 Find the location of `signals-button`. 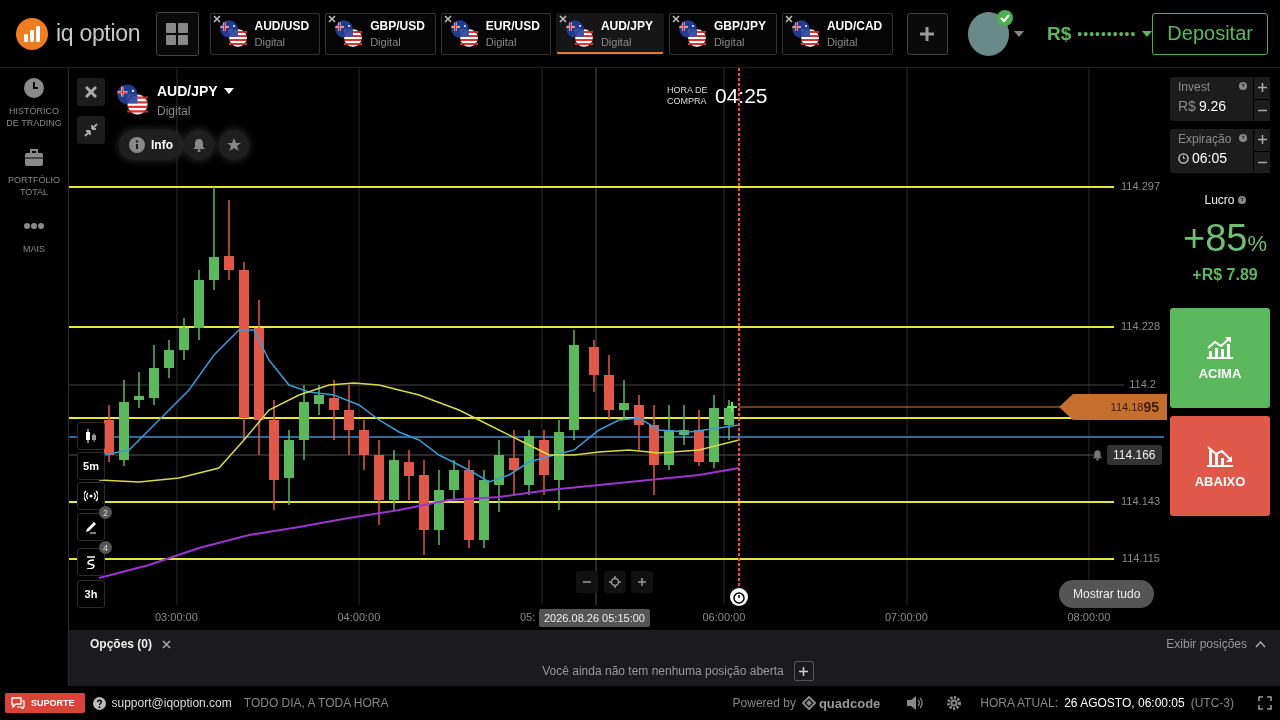

signals-button is located at coordinates (91, 496).